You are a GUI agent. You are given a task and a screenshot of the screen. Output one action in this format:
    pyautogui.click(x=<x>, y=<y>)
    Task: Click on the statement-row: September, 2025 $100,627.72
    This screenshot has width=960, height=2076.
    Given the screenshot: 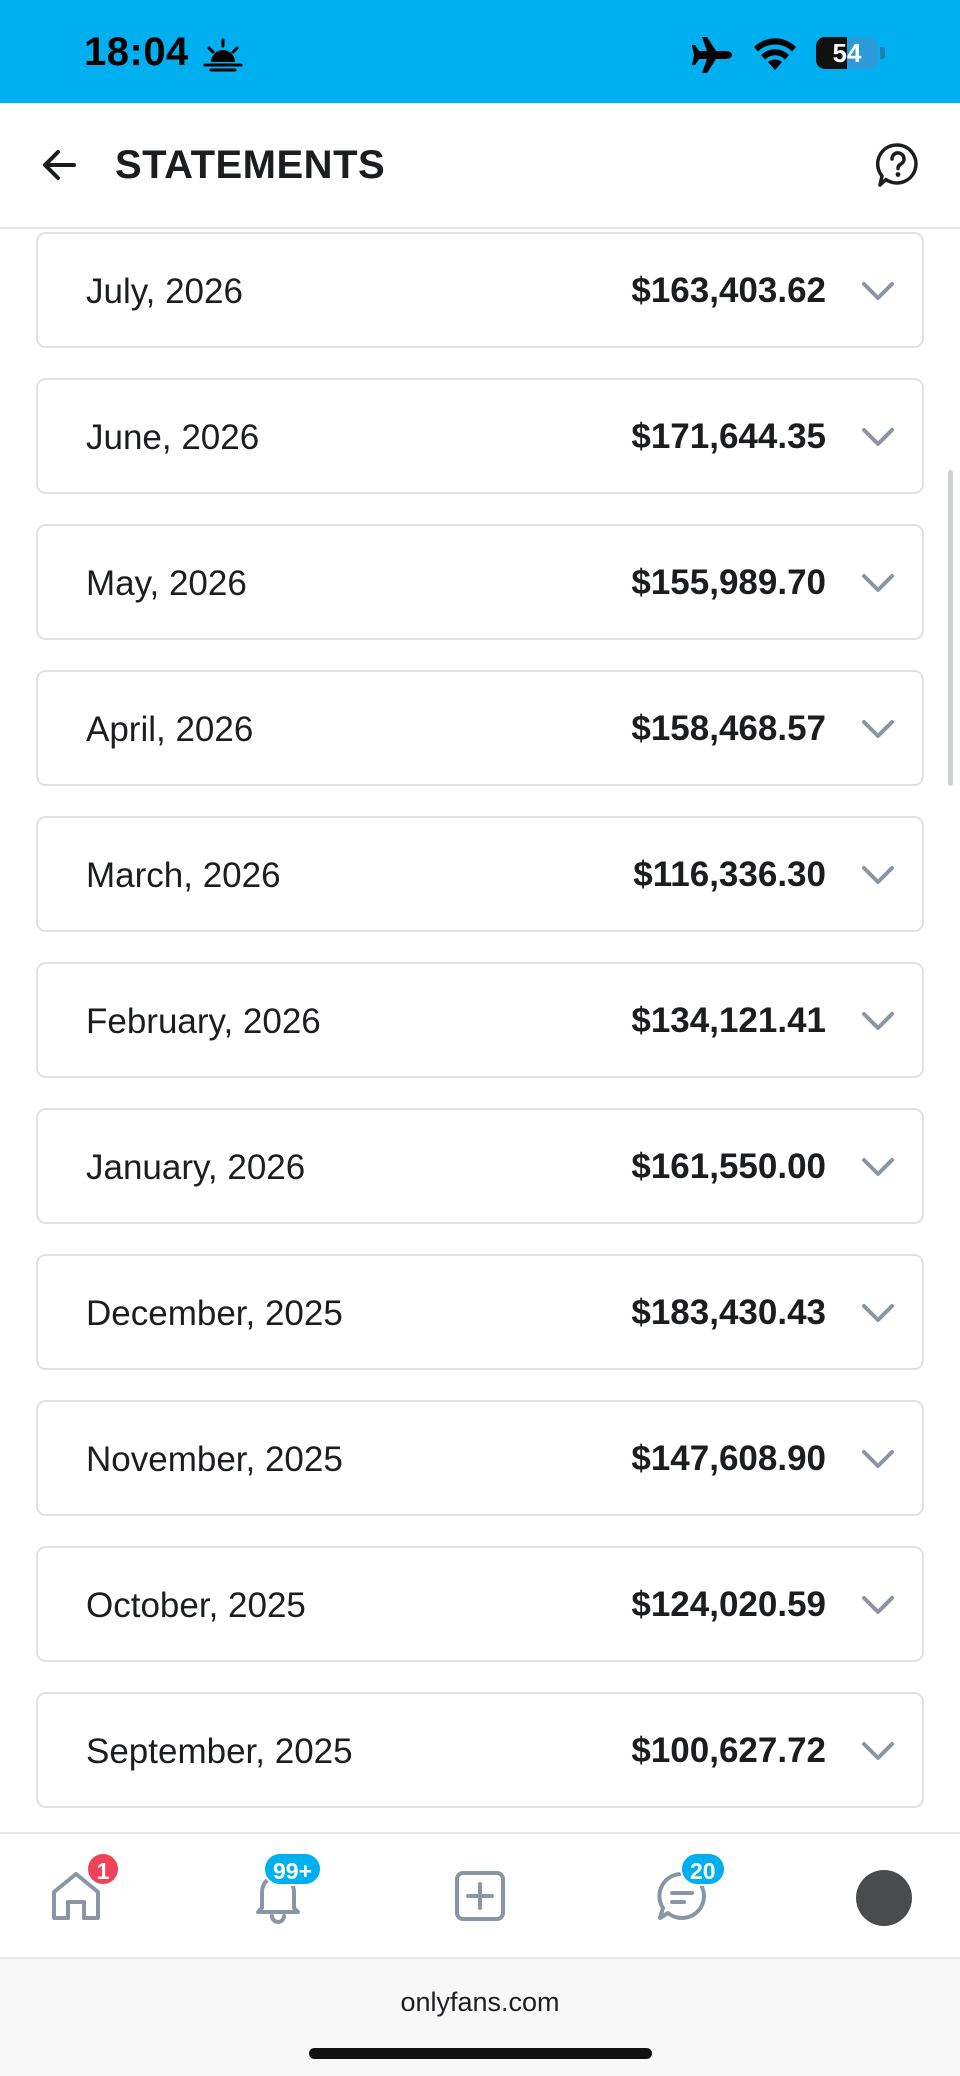 What is the action you would take?
    pyautogui.click(x=480, y=1750)
    